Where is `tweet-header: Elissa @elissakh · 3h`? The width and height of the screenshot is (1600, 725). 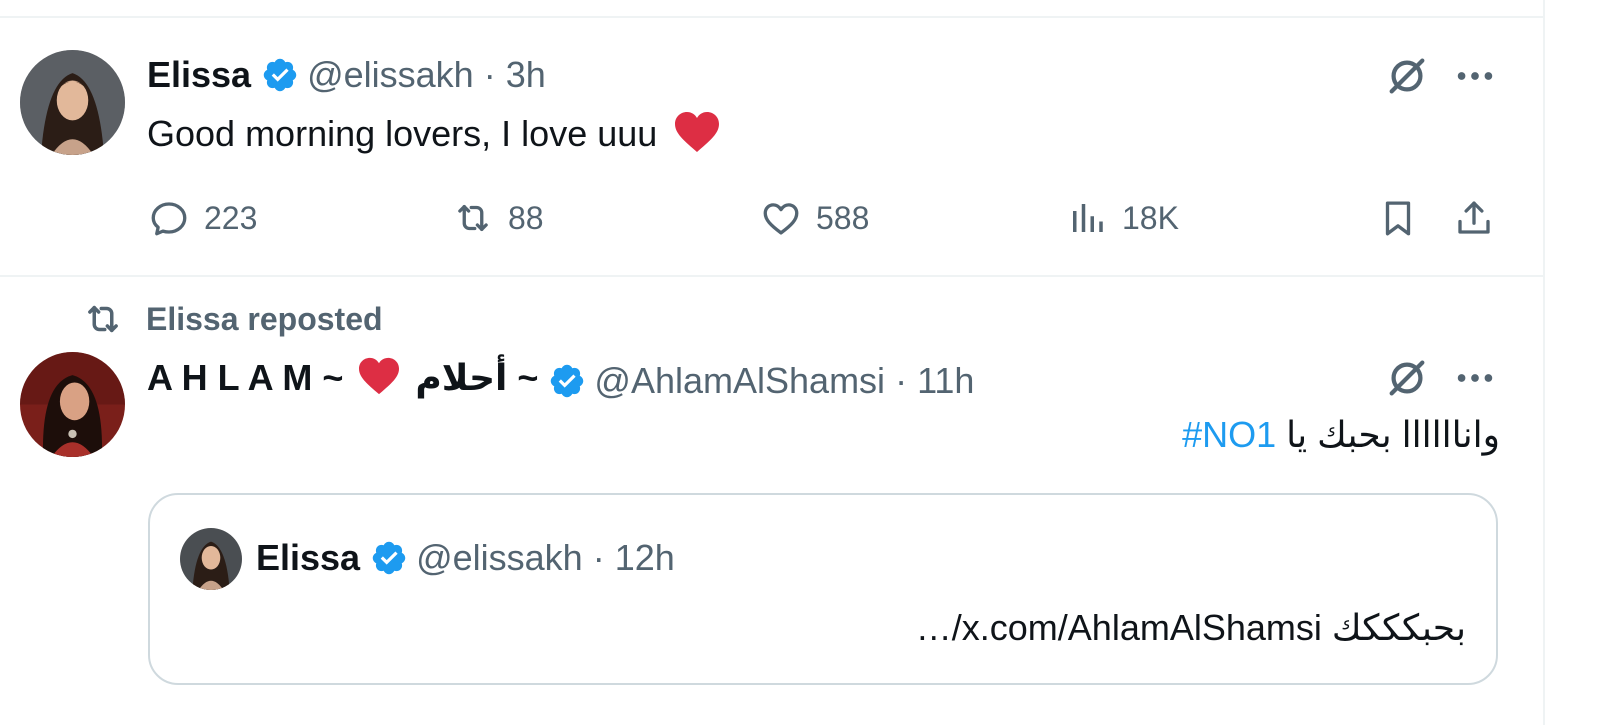 tweet-header: Elissa @elissakh · 3h is located at coordinates (346, 75).